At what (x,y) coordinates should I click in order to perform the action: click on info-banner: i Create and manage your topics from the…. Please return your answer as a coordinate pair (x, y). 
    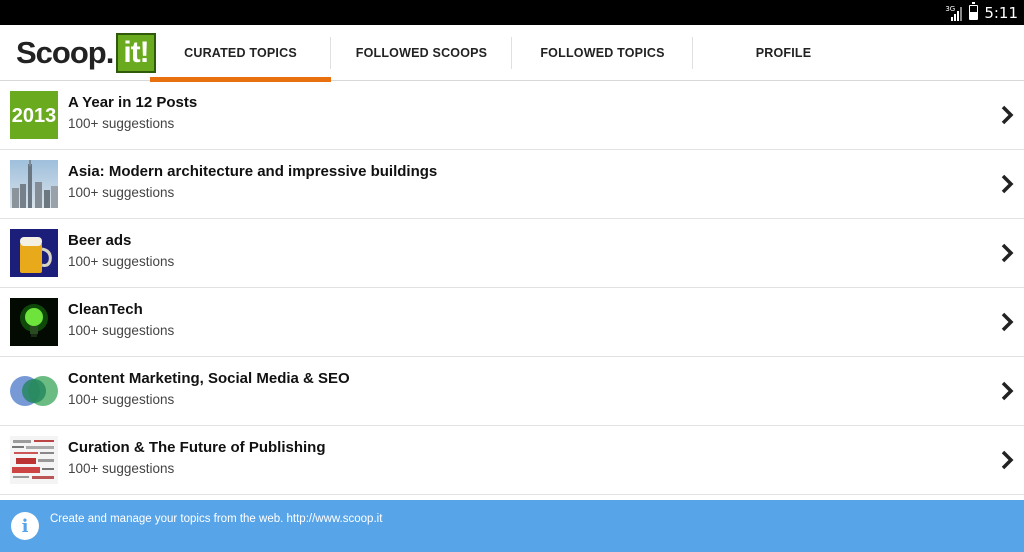
    Looking at the image, I should click on (512, 526).